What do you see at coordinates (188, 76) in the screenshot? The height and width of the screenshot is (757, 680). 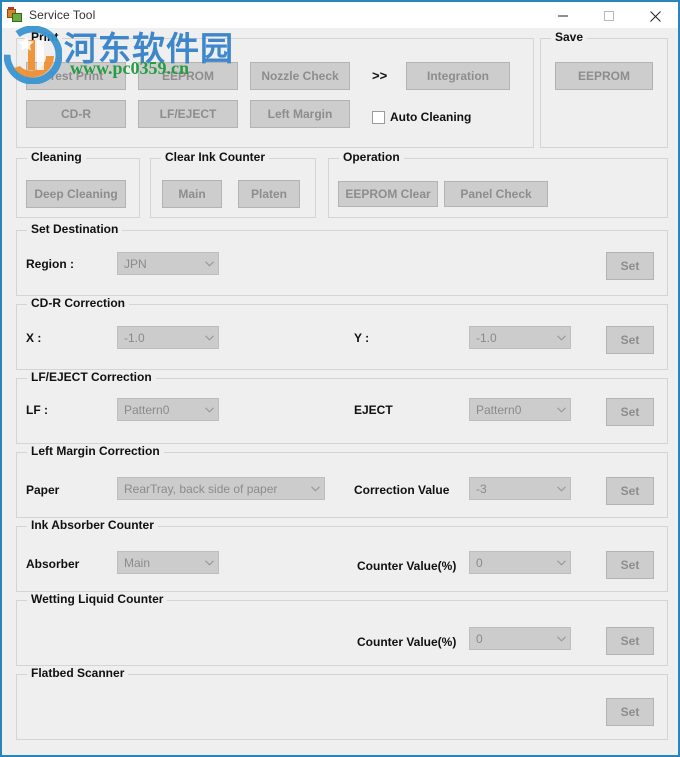 I see `eeprom-print-button: EEPROM` at bounding box center [188, 76].